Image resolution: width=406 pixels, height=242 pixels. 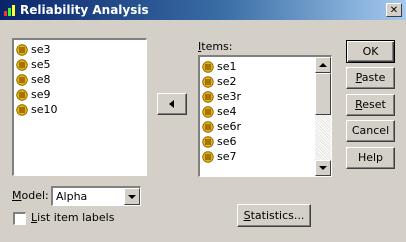 I want to click on close-button: ✕, so click(x=394, y=10).